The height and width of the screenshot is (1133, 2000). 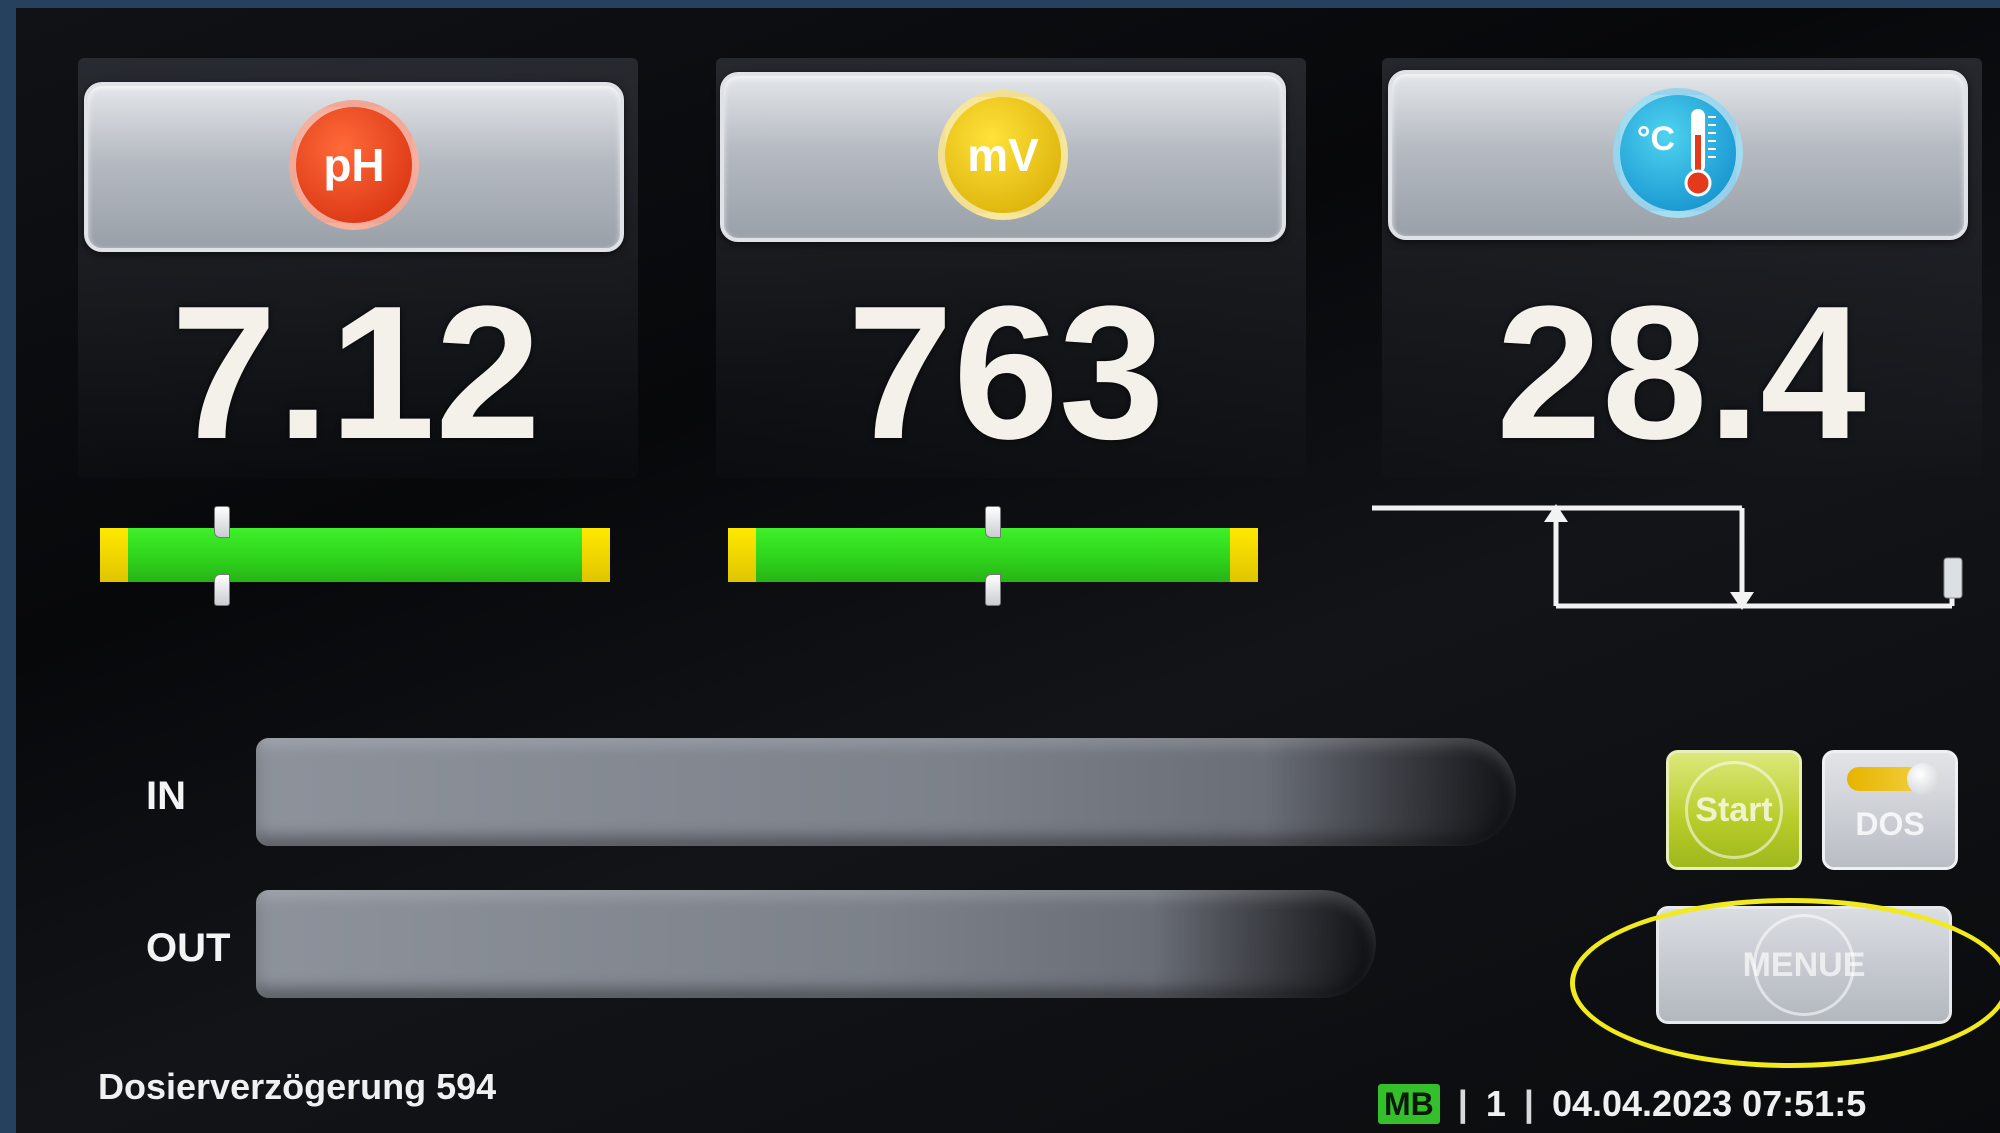 I want to click on temperature-setpoint-handle, so click(x=1953, y=578).